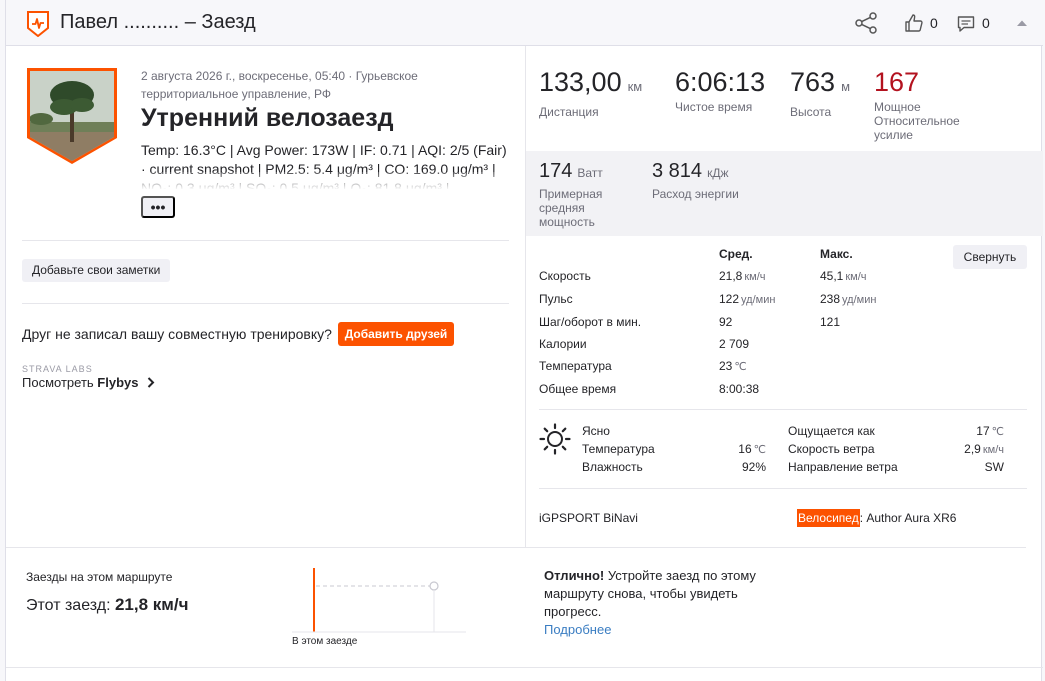 The width and height of the screenshot is (1045, 681). Describe the element at coordinates (820, 82) in the screenshot. I see `stat-value: 763 м` at that location.